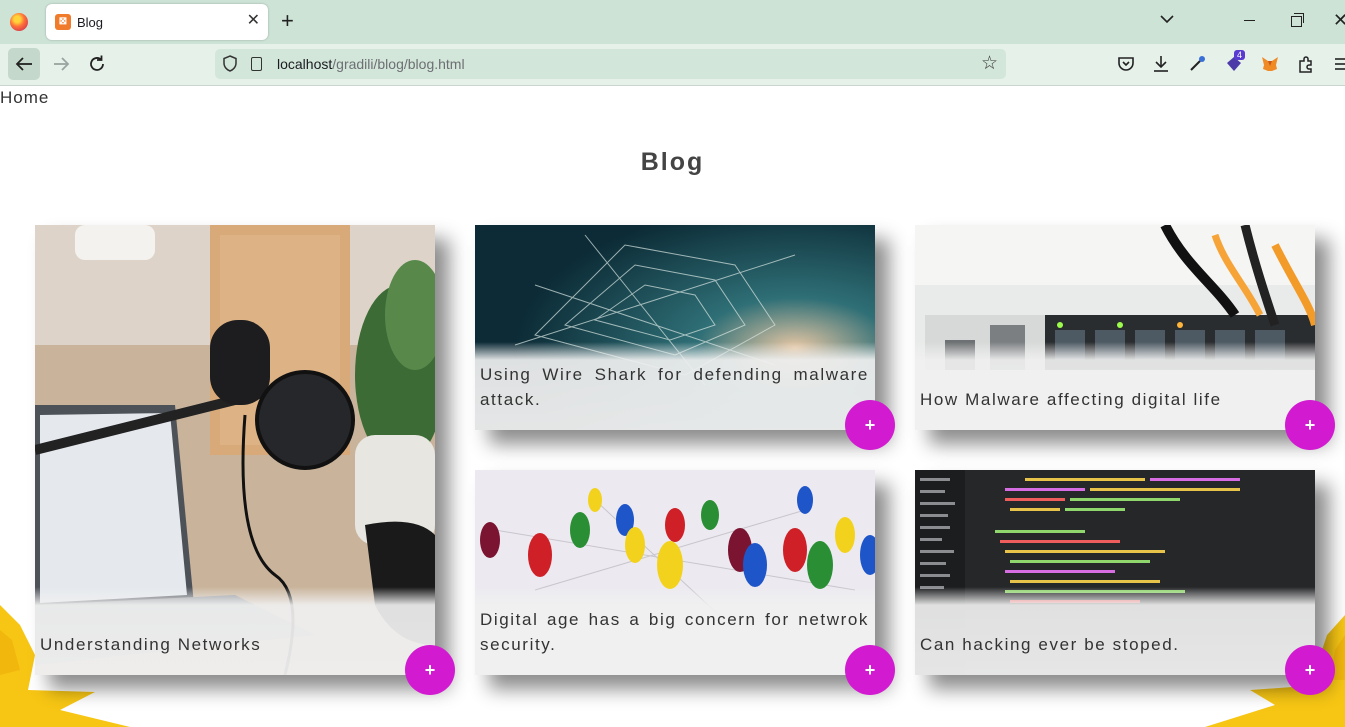  What do you see at coordinates (151, 644) in the screenshot?
I see `card-caption: Understanding Networks` at bounding box center [151, 644].